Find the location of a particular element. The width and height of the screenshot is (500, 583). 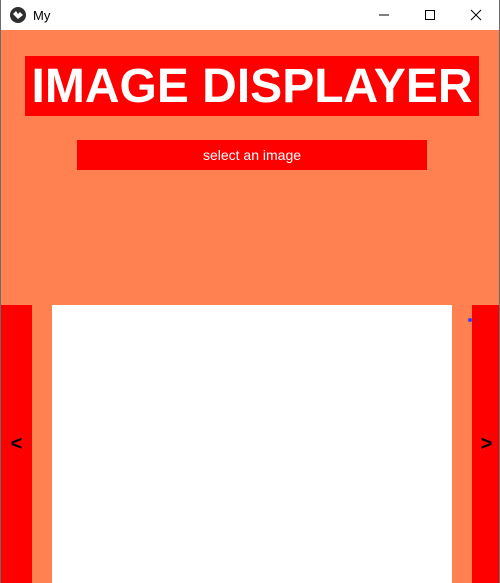

maximize-button is located at coordinates (430, 15).